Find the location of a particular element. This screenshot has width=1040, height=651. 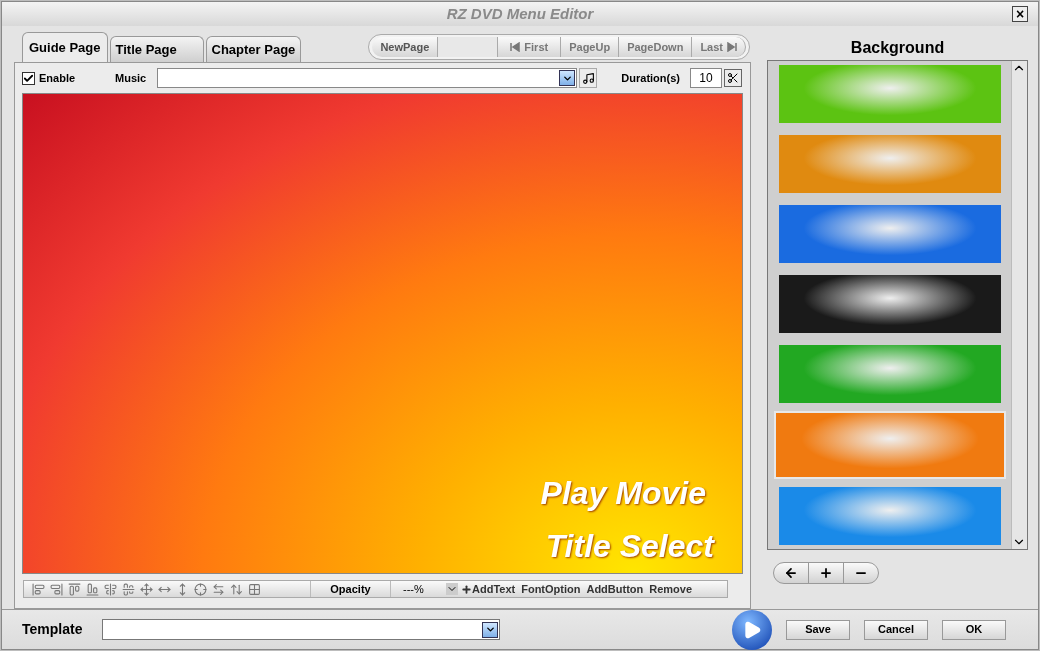

music-icon is located at coordinates (588, 78).